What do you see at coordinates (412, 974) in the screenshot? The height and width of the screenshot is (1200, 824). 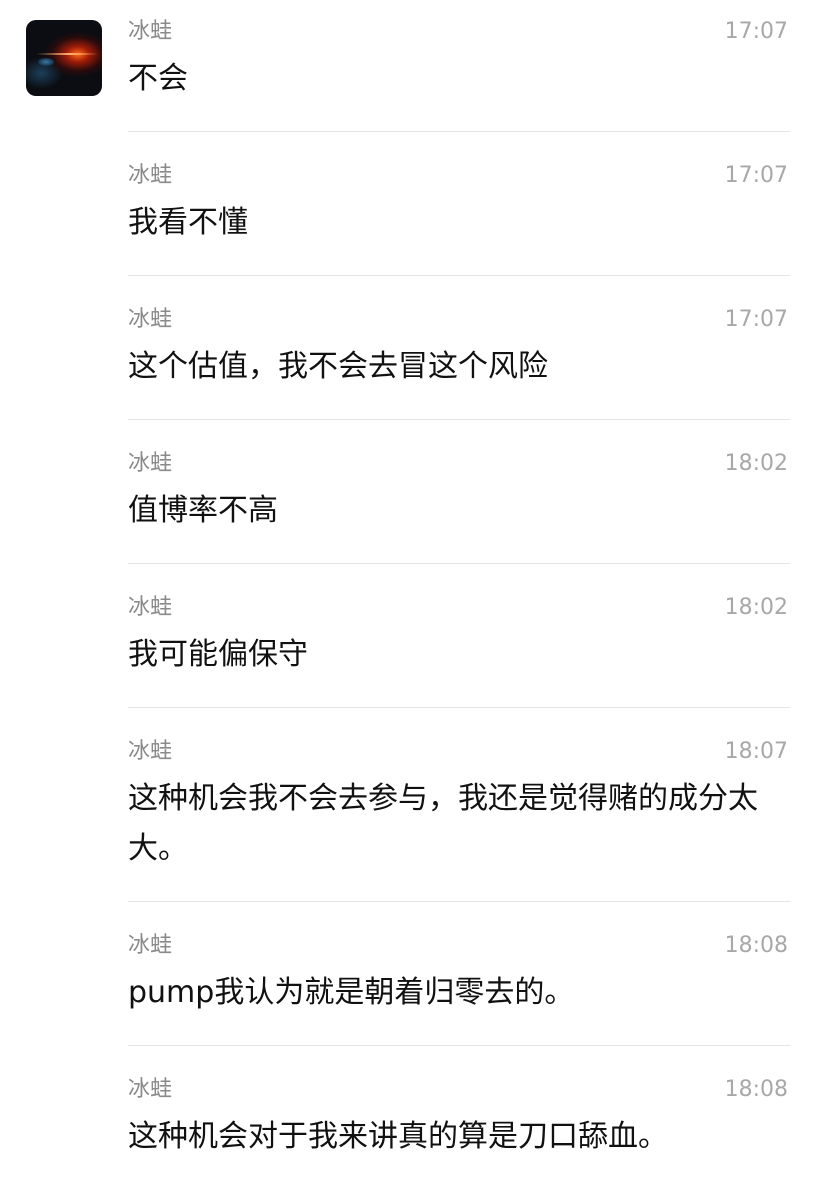 I see `message-item: 冰蛙 18:08 pump我认为就是朝着归零去的。` at bounding box center [412, 974].